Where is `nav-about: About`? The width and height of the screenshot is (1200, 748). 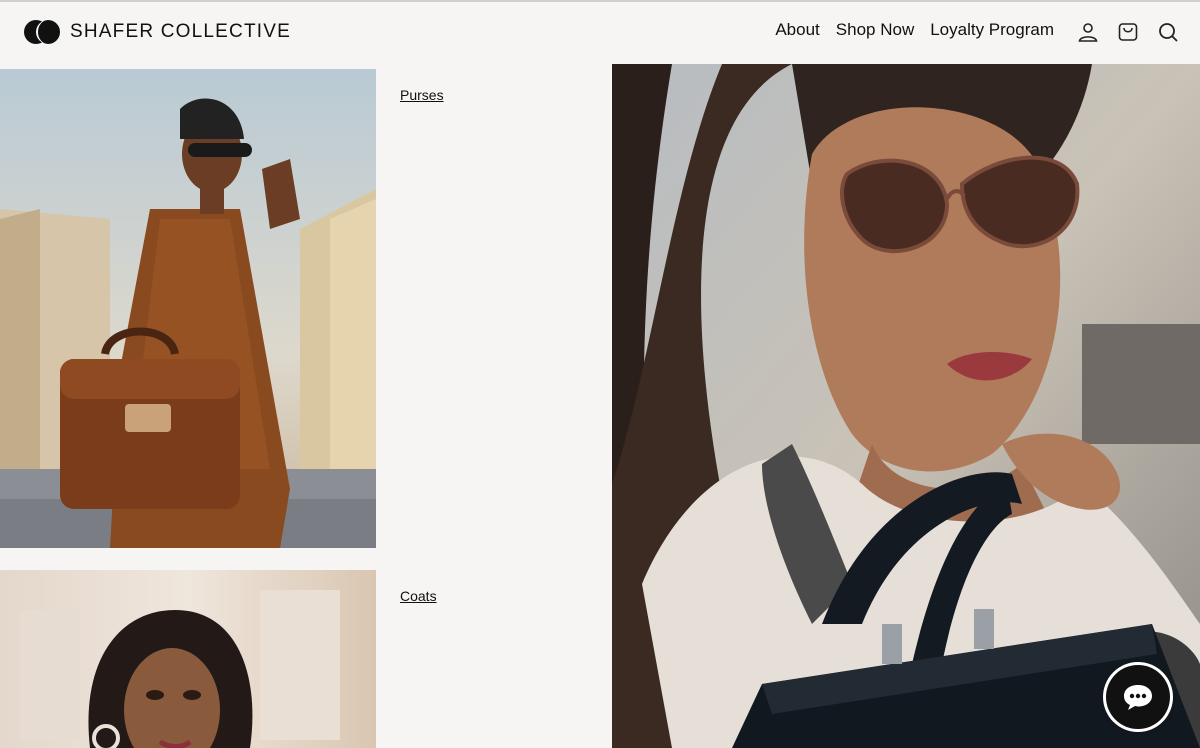 nav-about: About is located at coordinates (797, 30).